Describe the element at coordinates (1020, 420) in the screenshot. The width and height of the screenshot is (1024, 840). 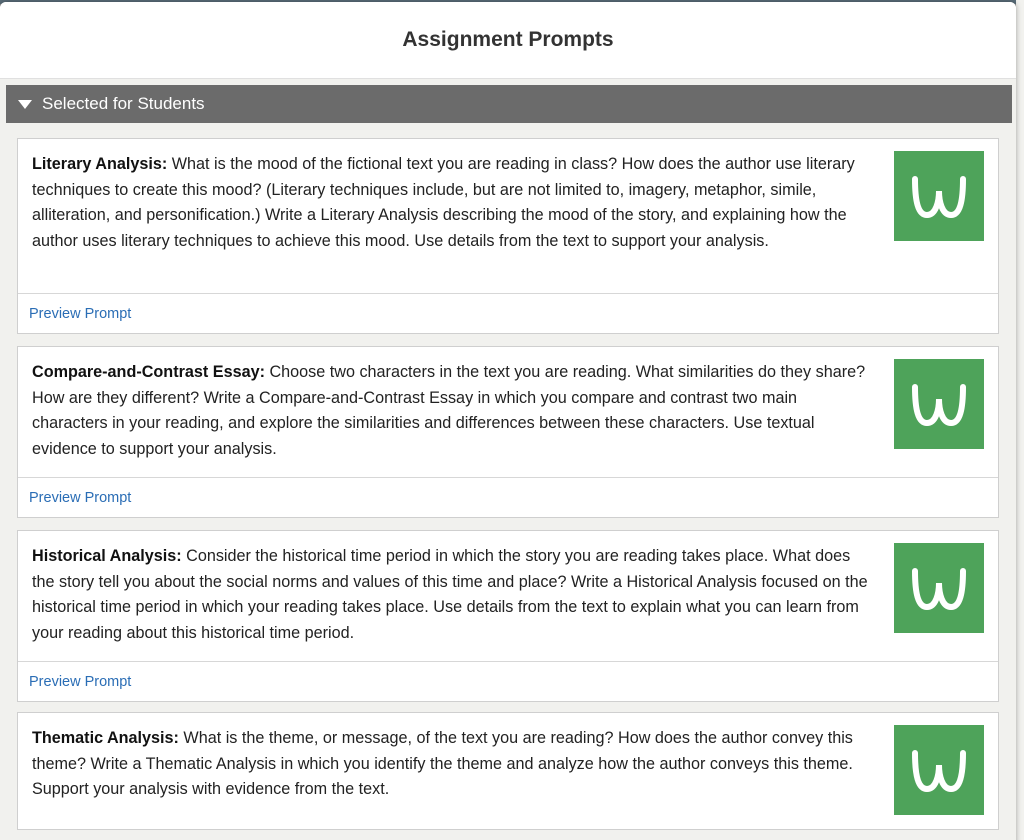
I see `background-page` at that location.